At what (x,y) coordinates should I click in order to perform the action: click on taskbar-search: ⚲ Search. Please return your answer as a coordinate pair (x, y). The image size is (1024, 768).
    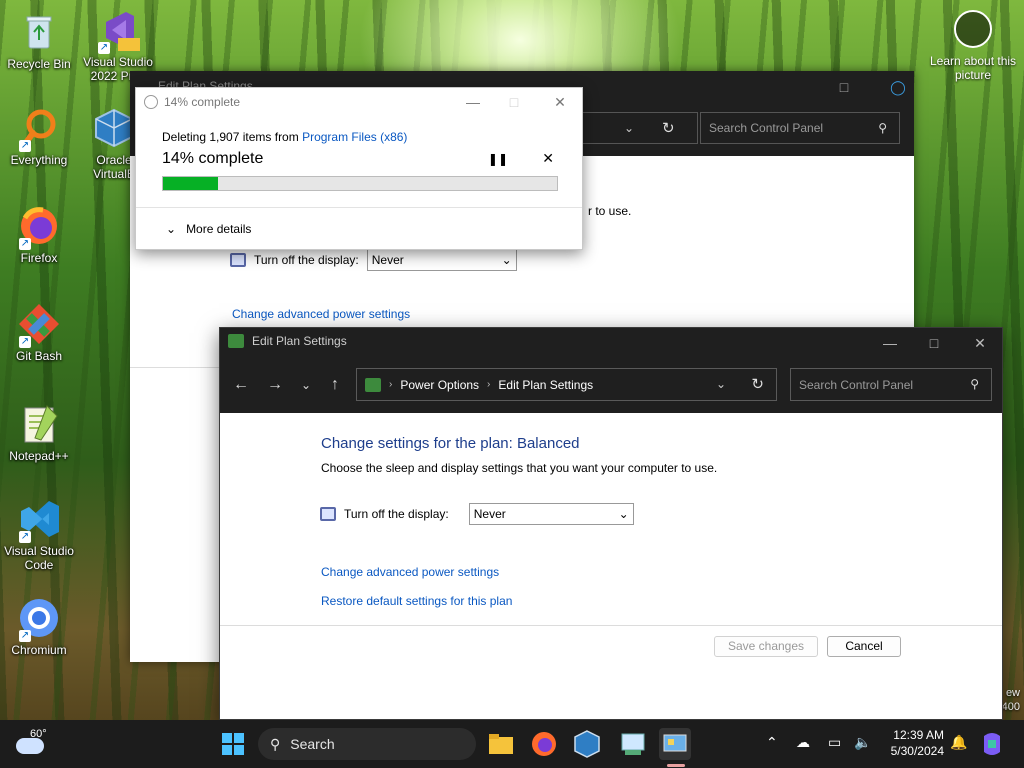
    Looking at the image, I should click on (367, 744).